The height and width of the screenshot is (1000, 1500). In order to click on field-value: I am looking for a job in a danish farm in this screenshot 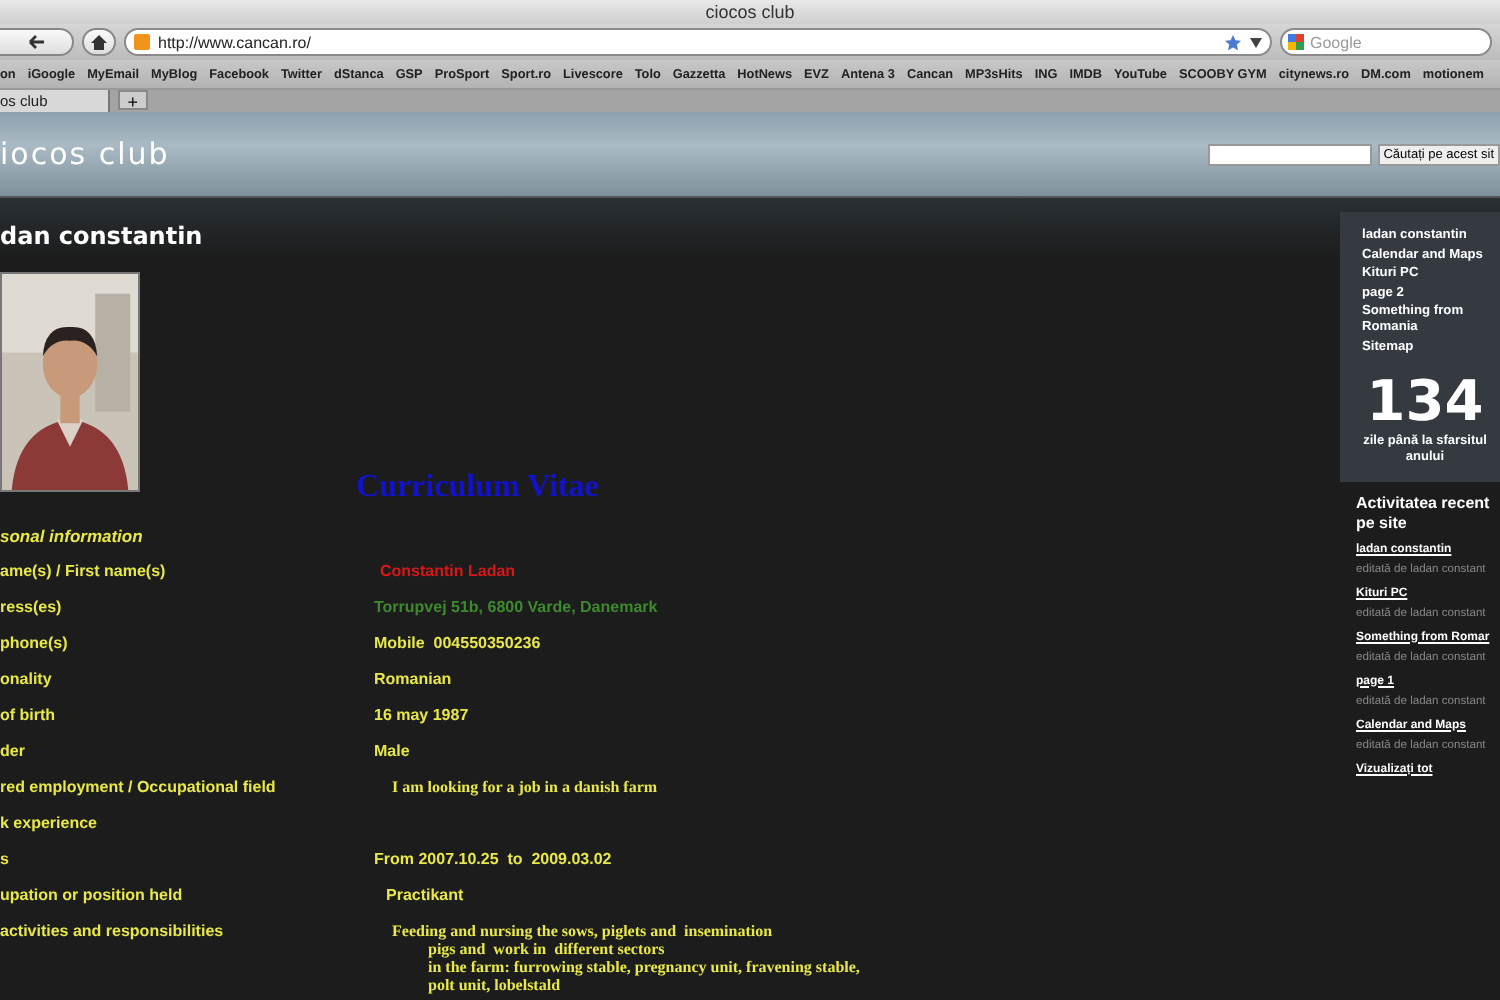, I will do `click(525, 787)`.